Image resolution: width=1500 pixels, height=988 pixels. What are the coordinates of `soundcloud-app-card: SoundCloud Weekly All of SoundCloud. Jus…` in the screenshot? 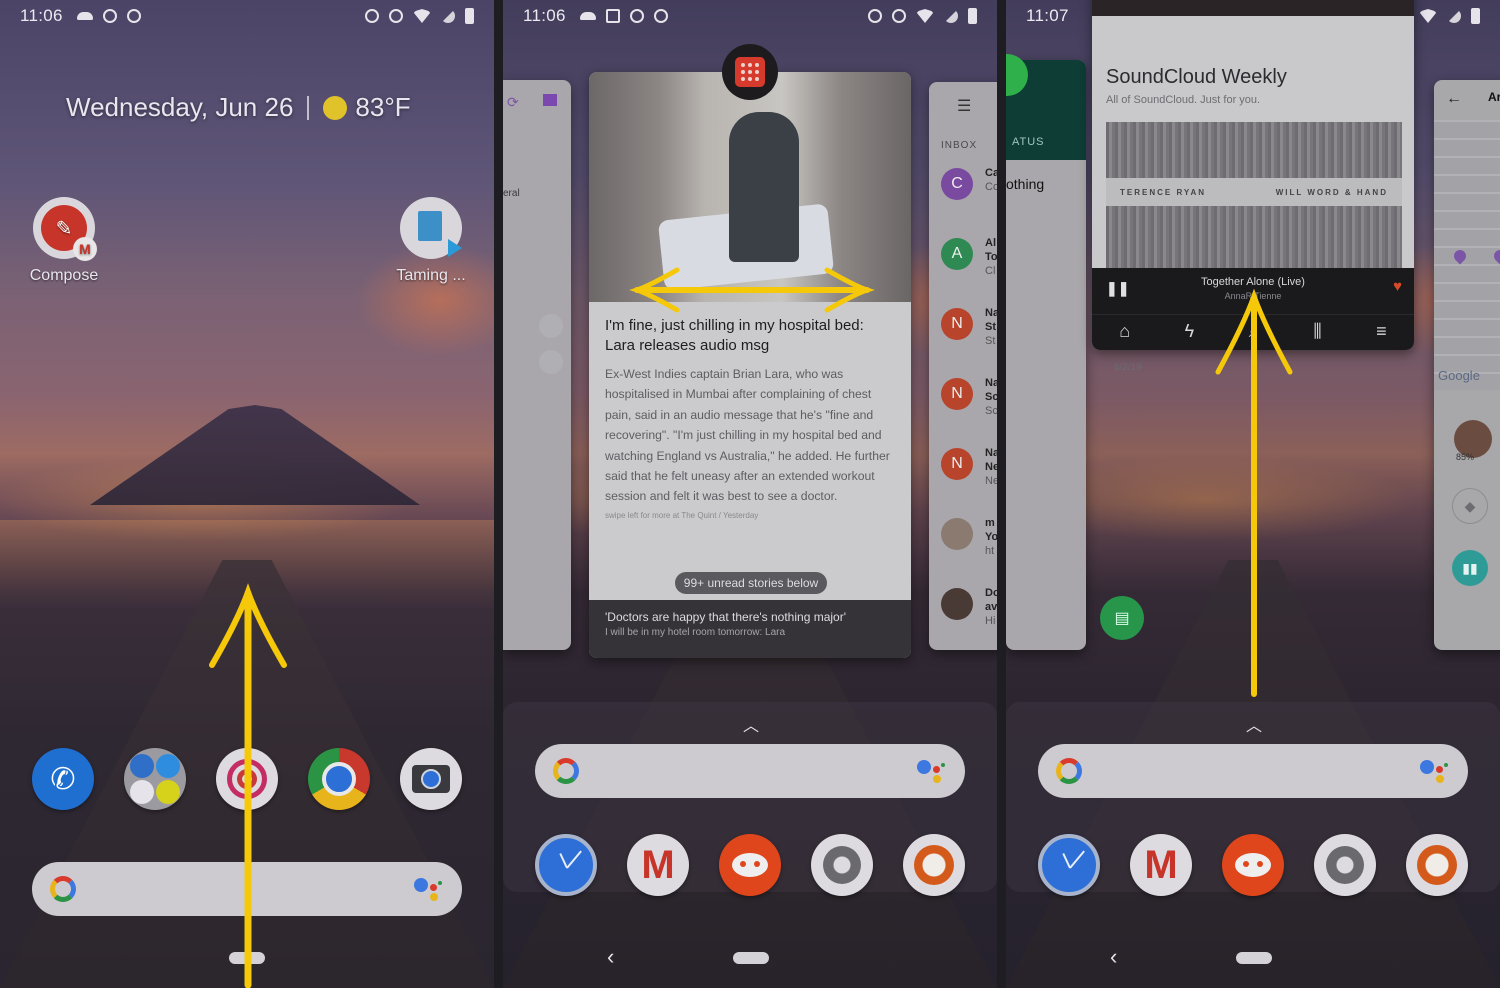 It's located at (1253, 175).